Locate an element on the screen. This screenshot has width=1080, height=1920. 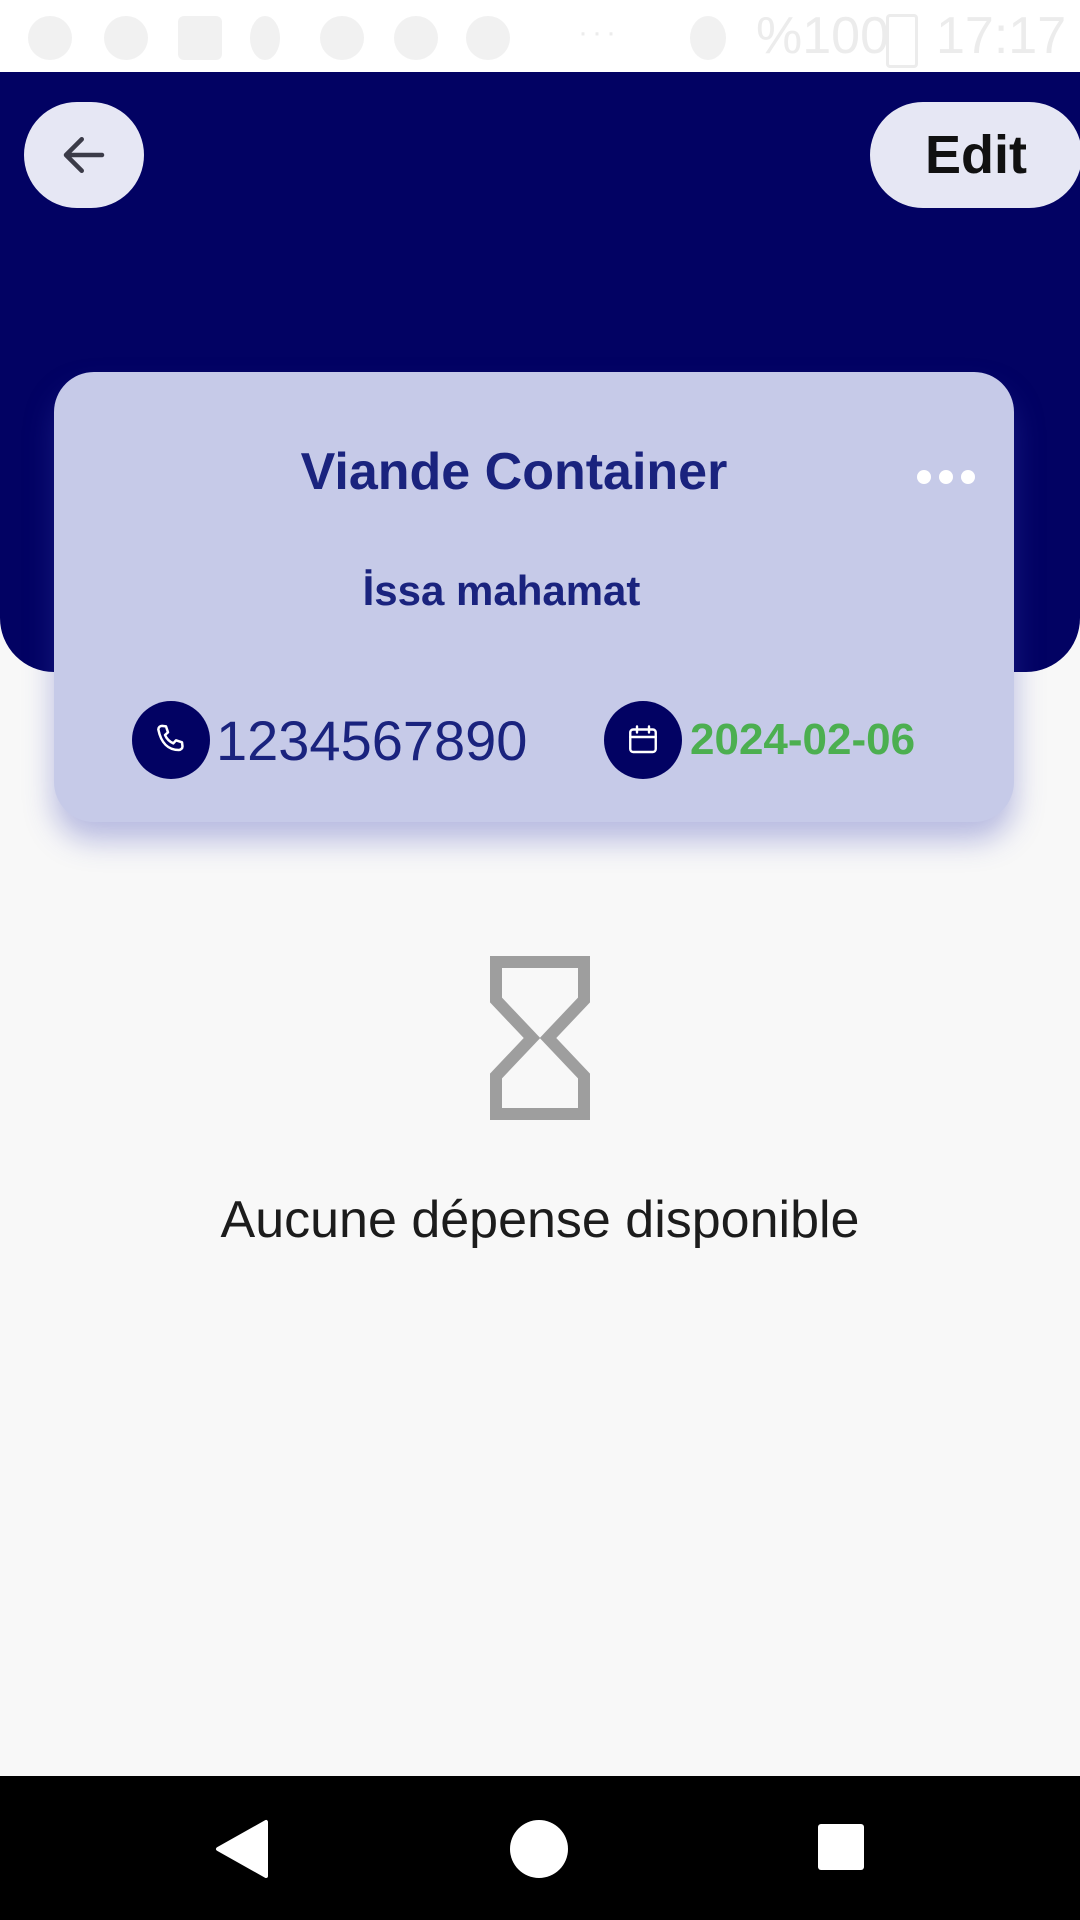
hourglass-icon is located at coordinates (540, 1038).